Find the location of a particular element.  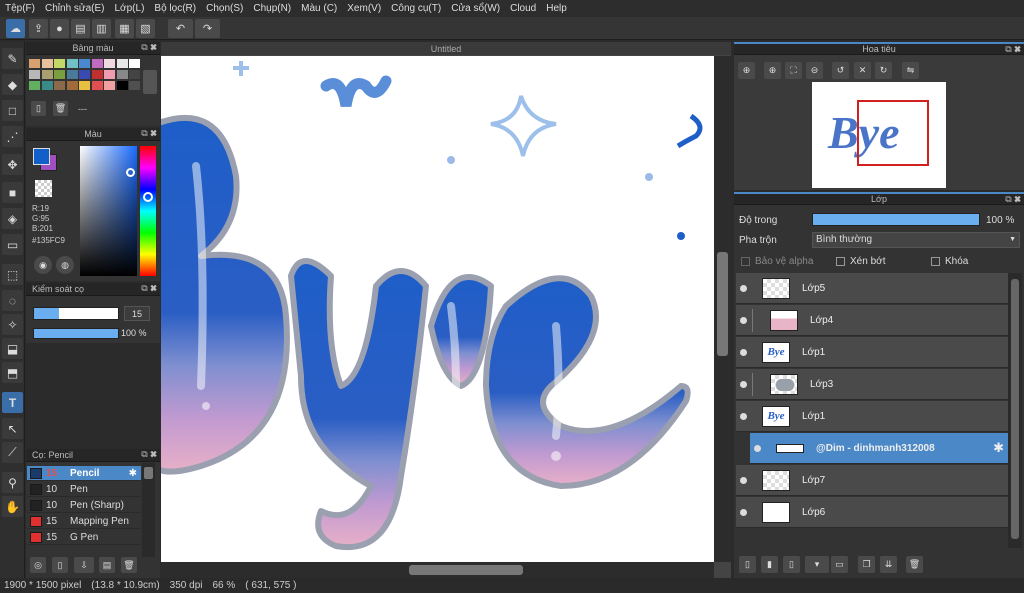

menu-item: Tệp(F) is located at coordinates (20, 8).